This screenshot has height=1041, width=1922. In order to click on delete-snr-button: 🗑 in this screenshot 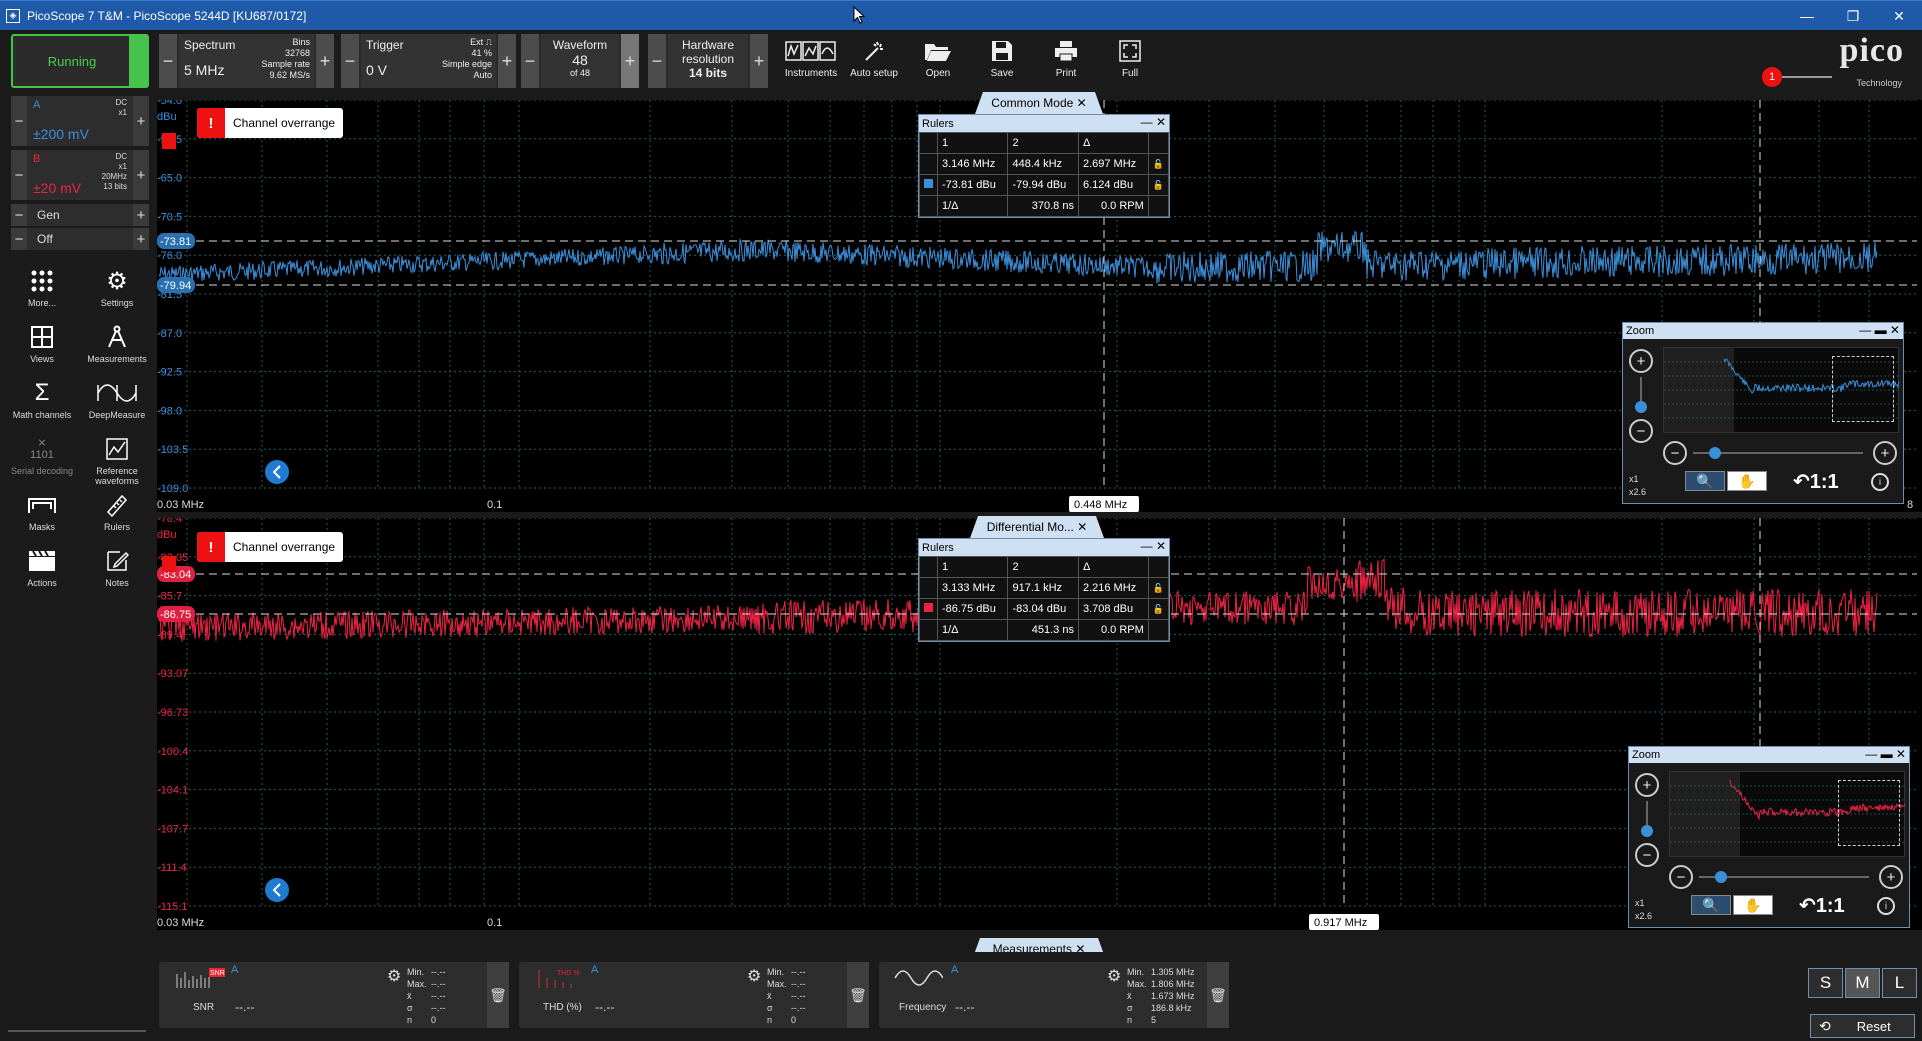, I will do `click(498, 995)`.